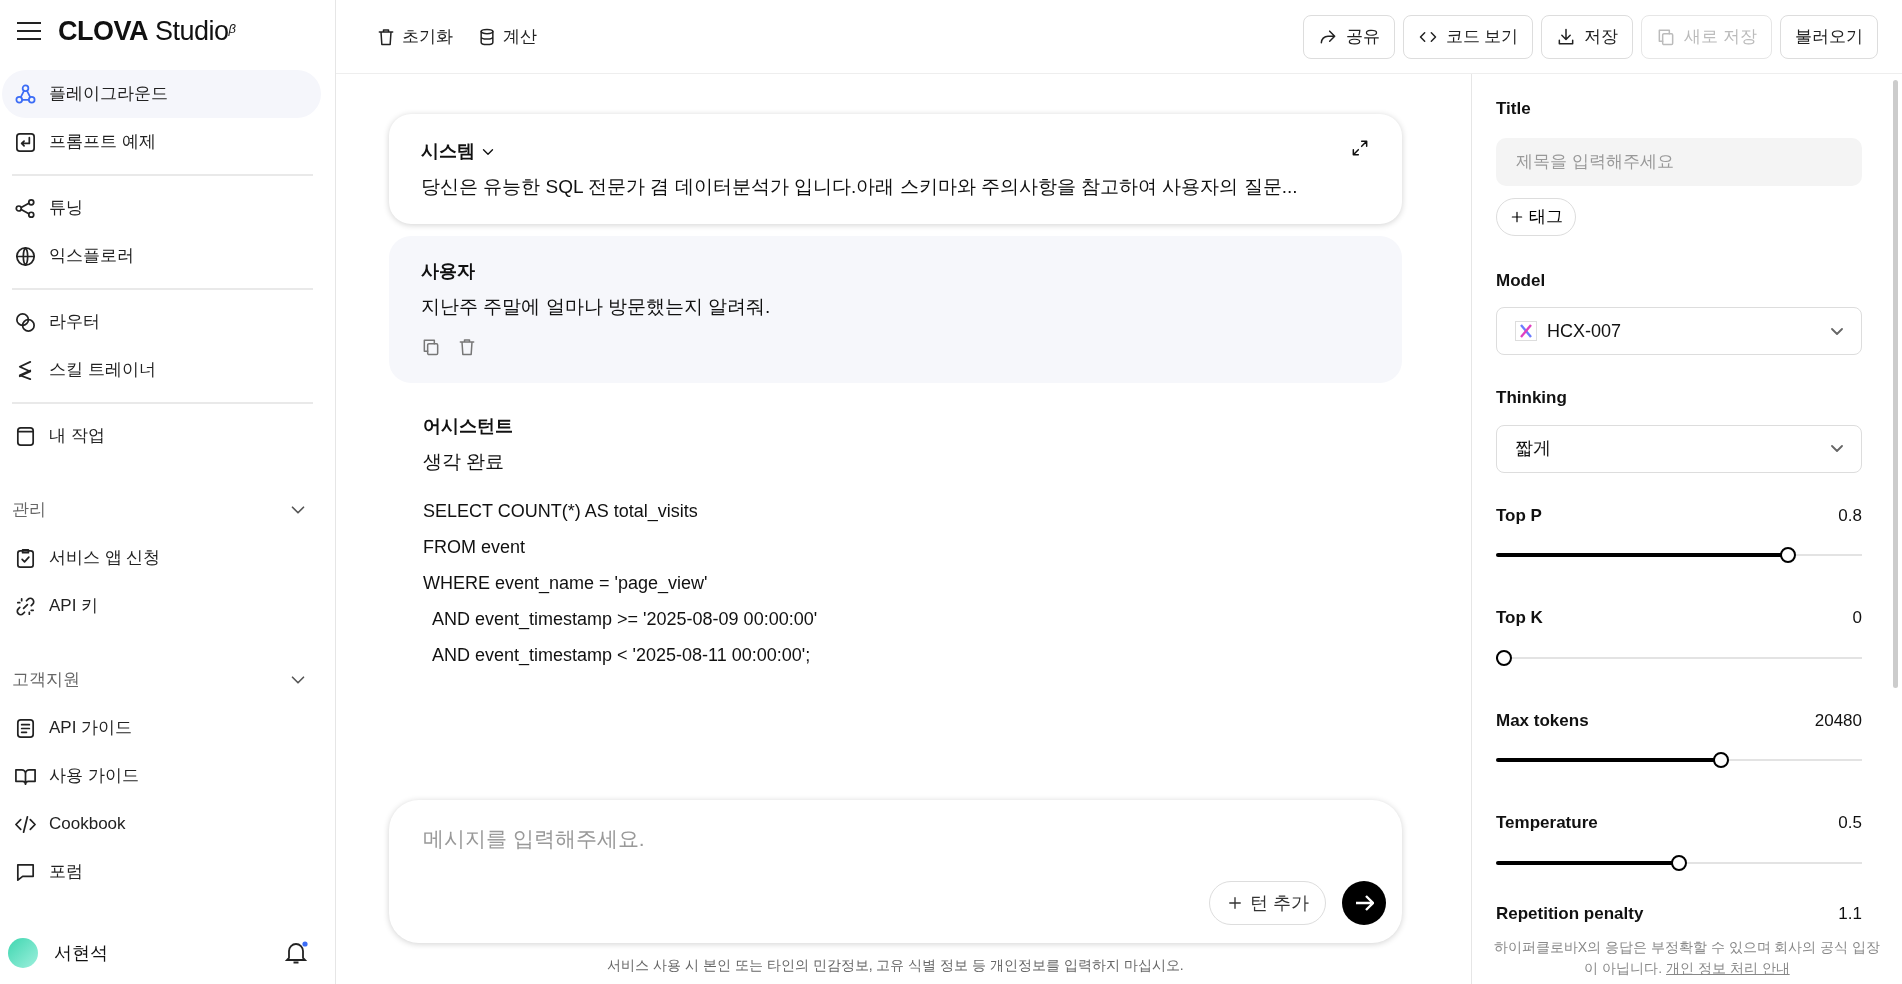  I want to click on send-button, so click(1364, 903).